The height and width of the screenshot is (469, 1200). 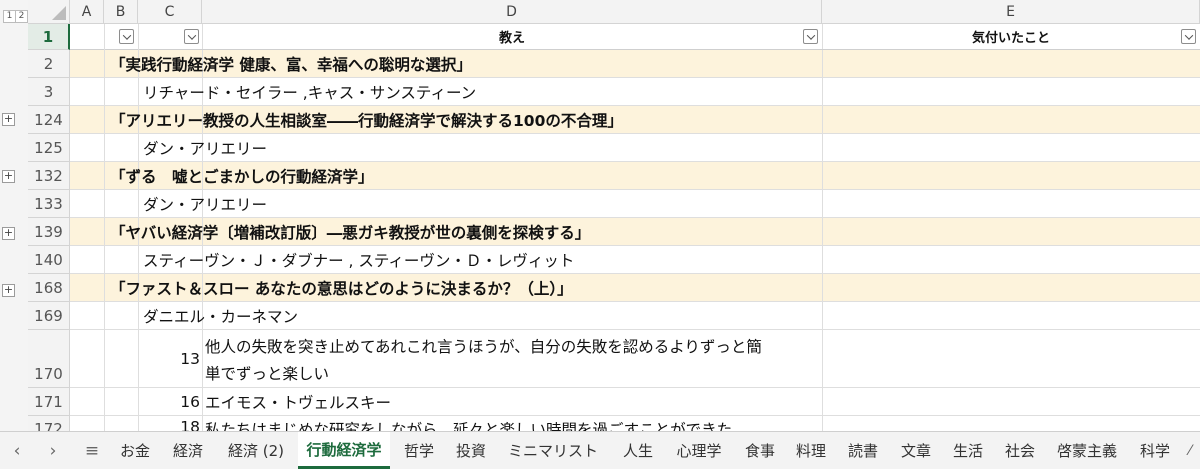 I want to click on note-cell-line: 他人の失敗を突き止めてあれこれ言うほうが、自分の失敗を認めるよりずっと簡, so click(x=483, y=346).